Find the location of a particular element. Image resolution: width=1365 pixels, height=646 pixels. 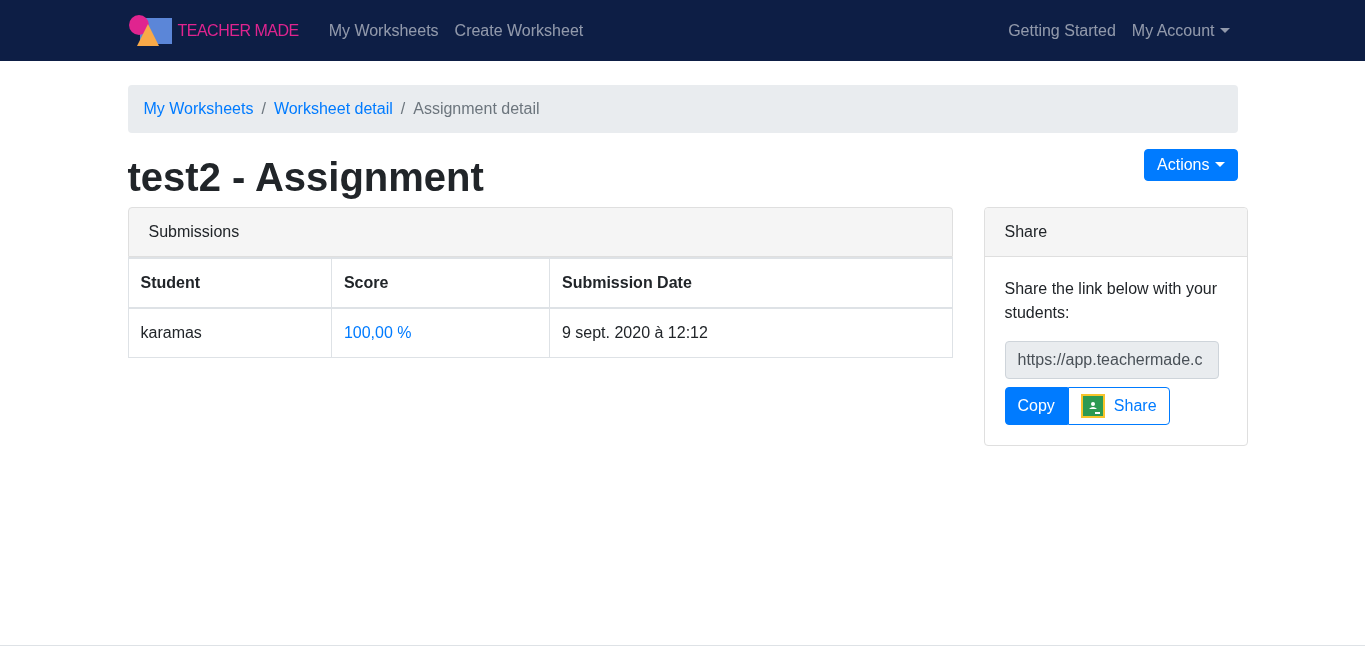

breadcrumb-link: Worksheet detail is located at coordinates (333, 109).